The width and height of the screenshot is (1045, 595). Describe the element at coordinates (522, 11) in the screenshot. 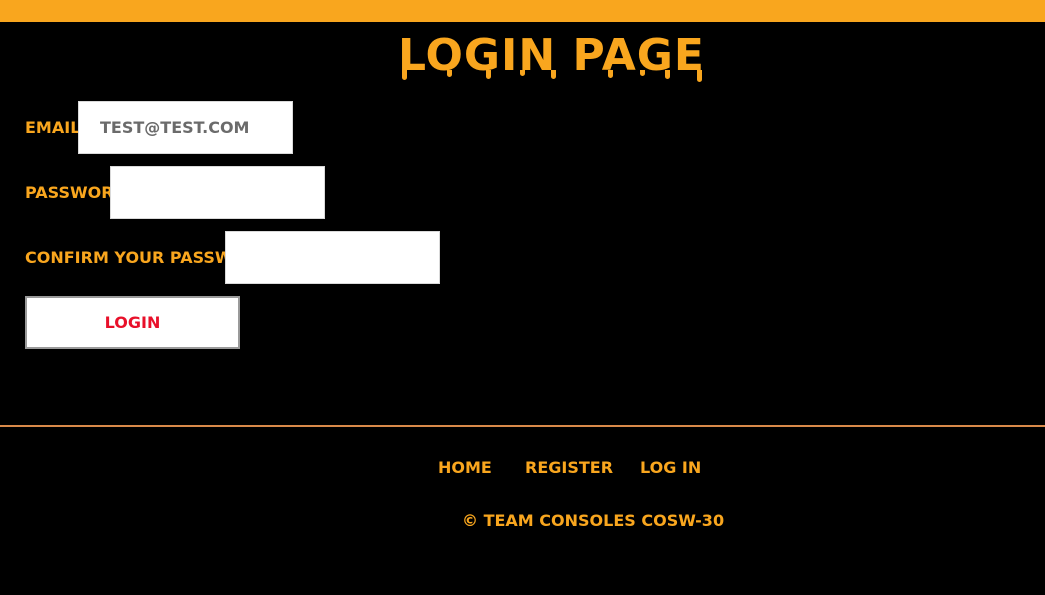

I see `top-accent-bar` at that location.